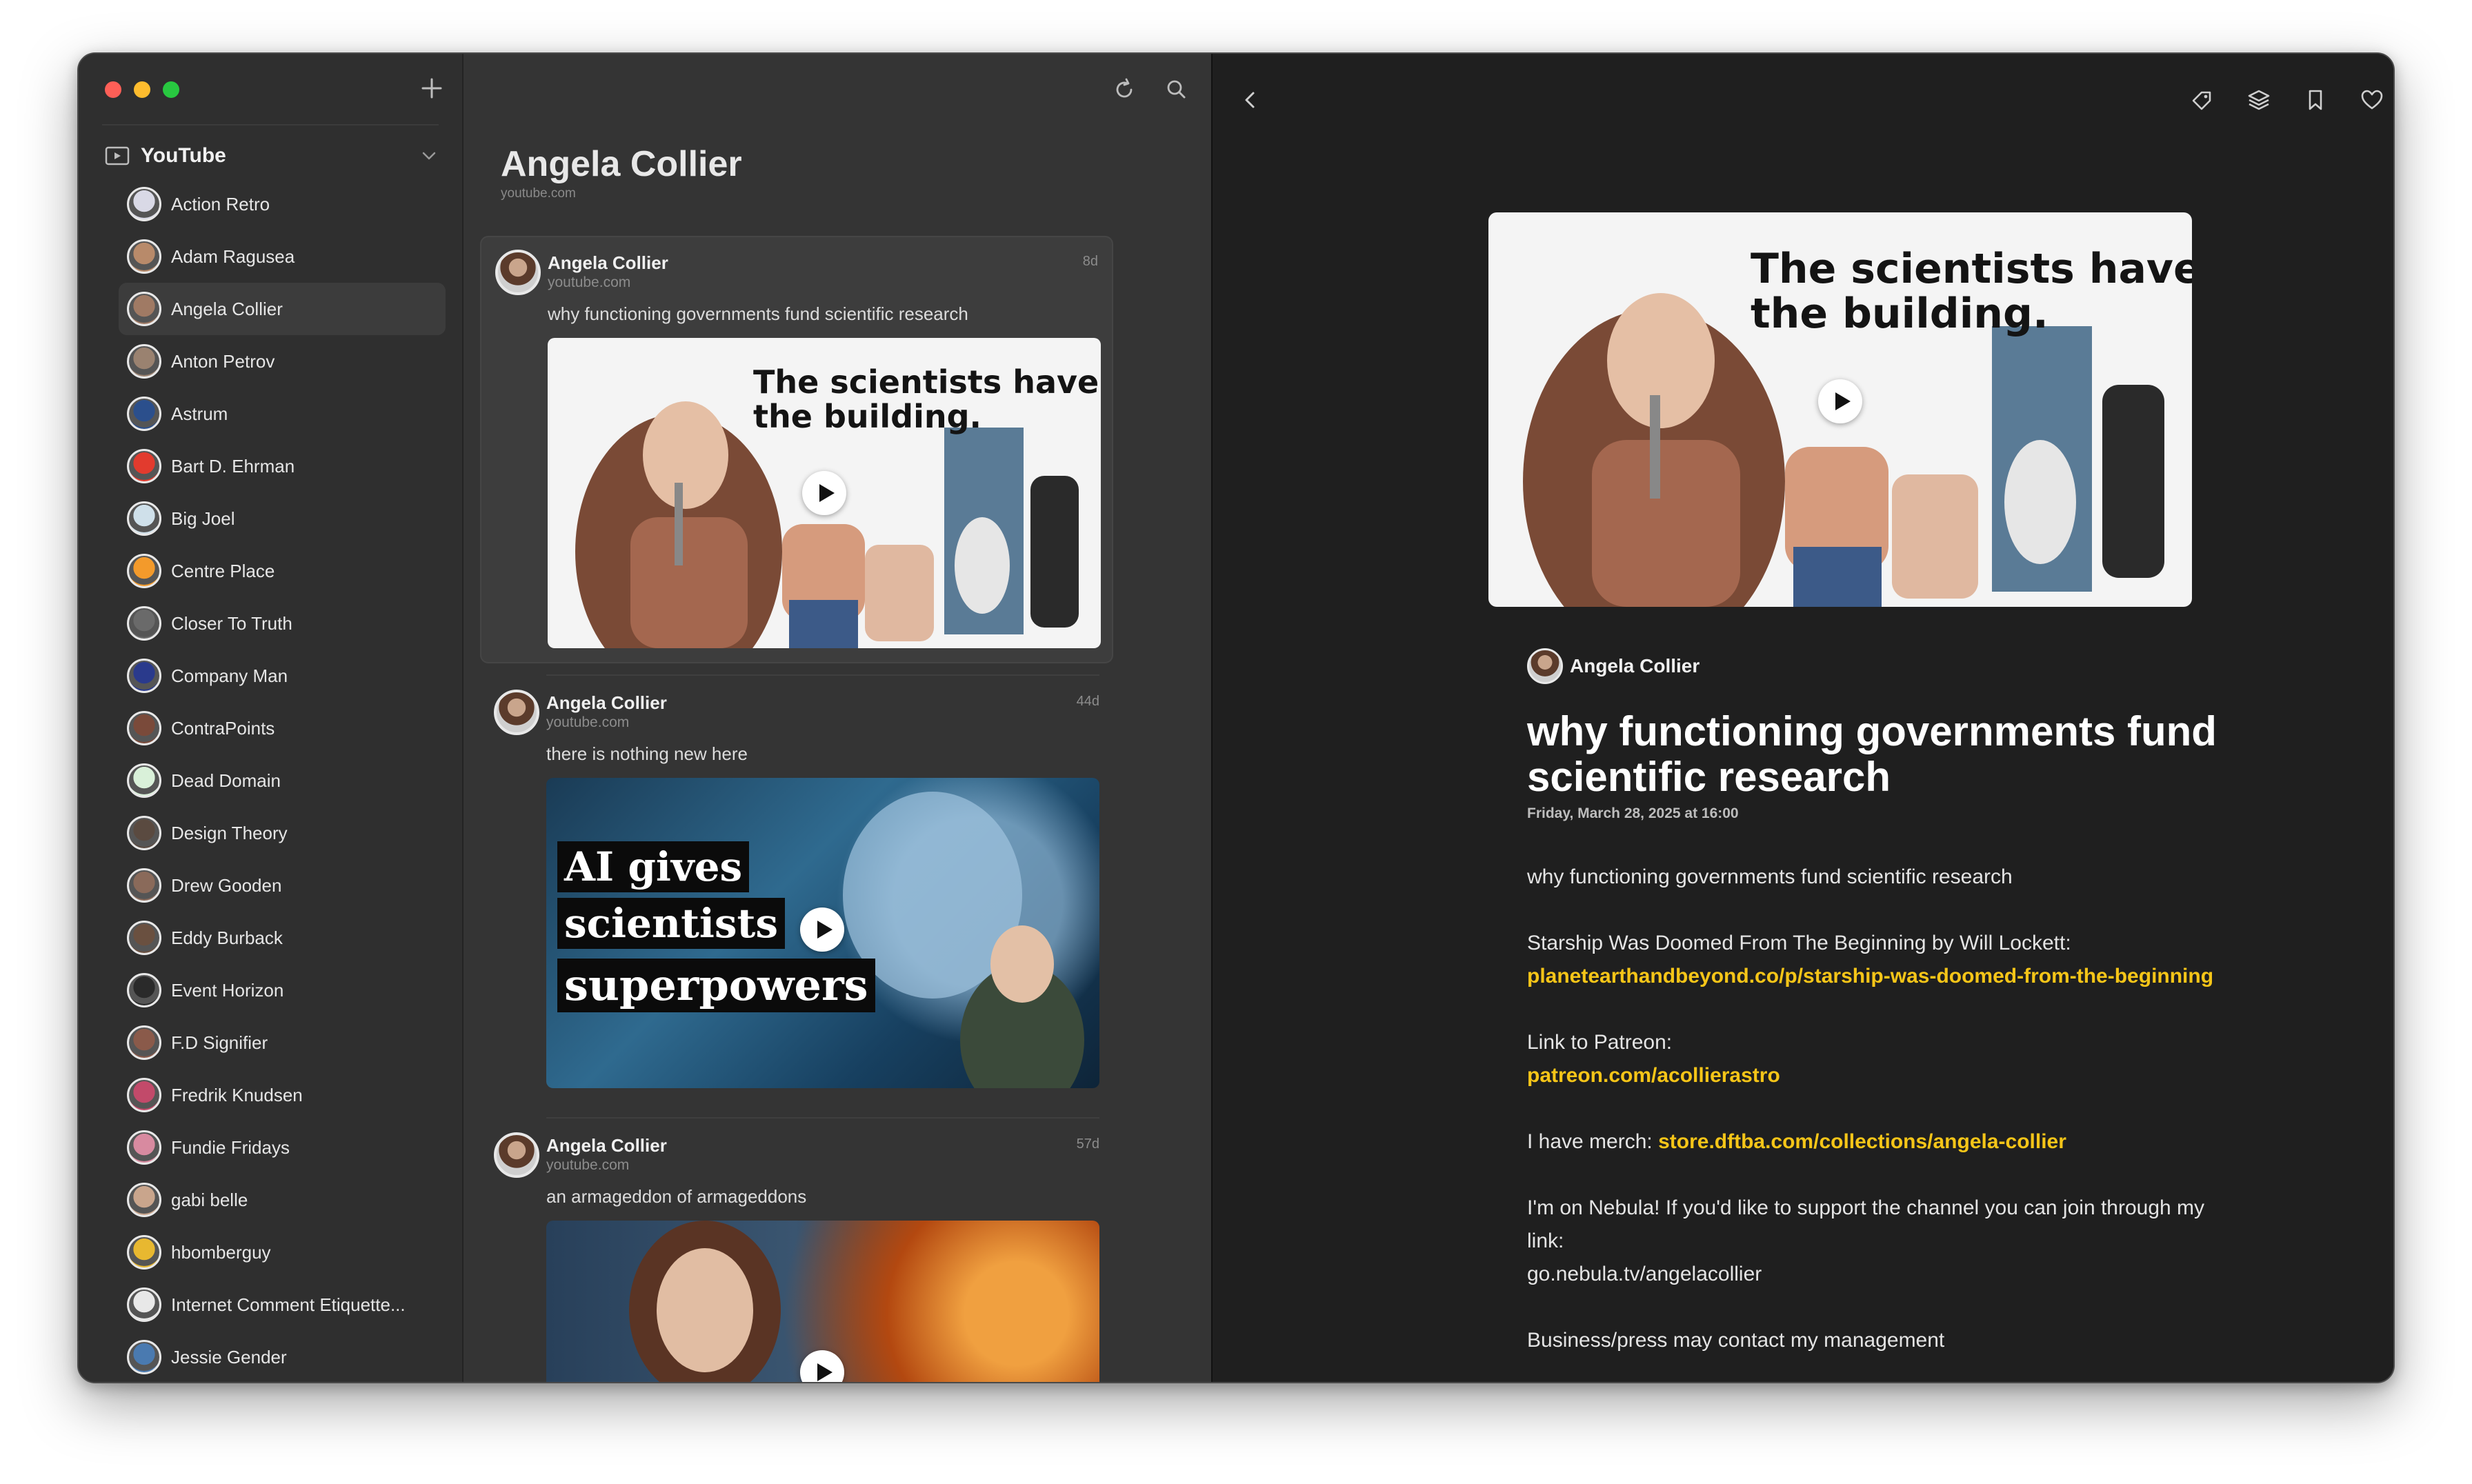 The height and width of the screenshot is (1484, 2472). What do you see at coordinates (227, 938) in the screenshot?
I see `feed-name: Eddy Burback` at bounding box center [227, 938].